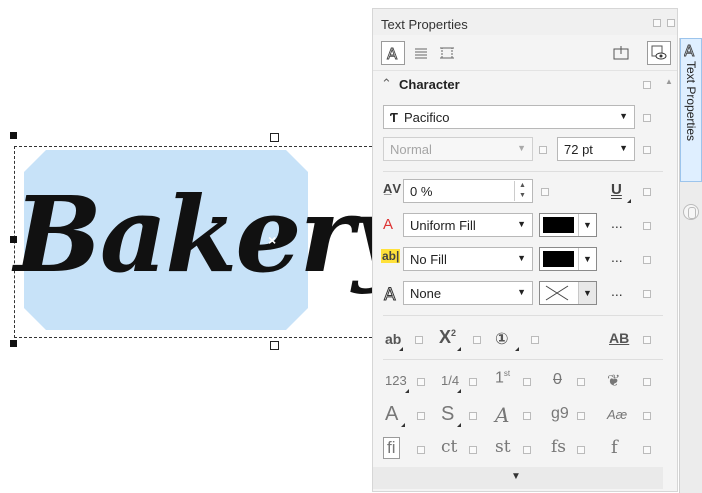 This screenshot has width=702, height=493. Describe the element at coordinates (509, 117) in the screenshot. I see `font-list-dropdown: Ƭ Pacifico ▼` at that location.